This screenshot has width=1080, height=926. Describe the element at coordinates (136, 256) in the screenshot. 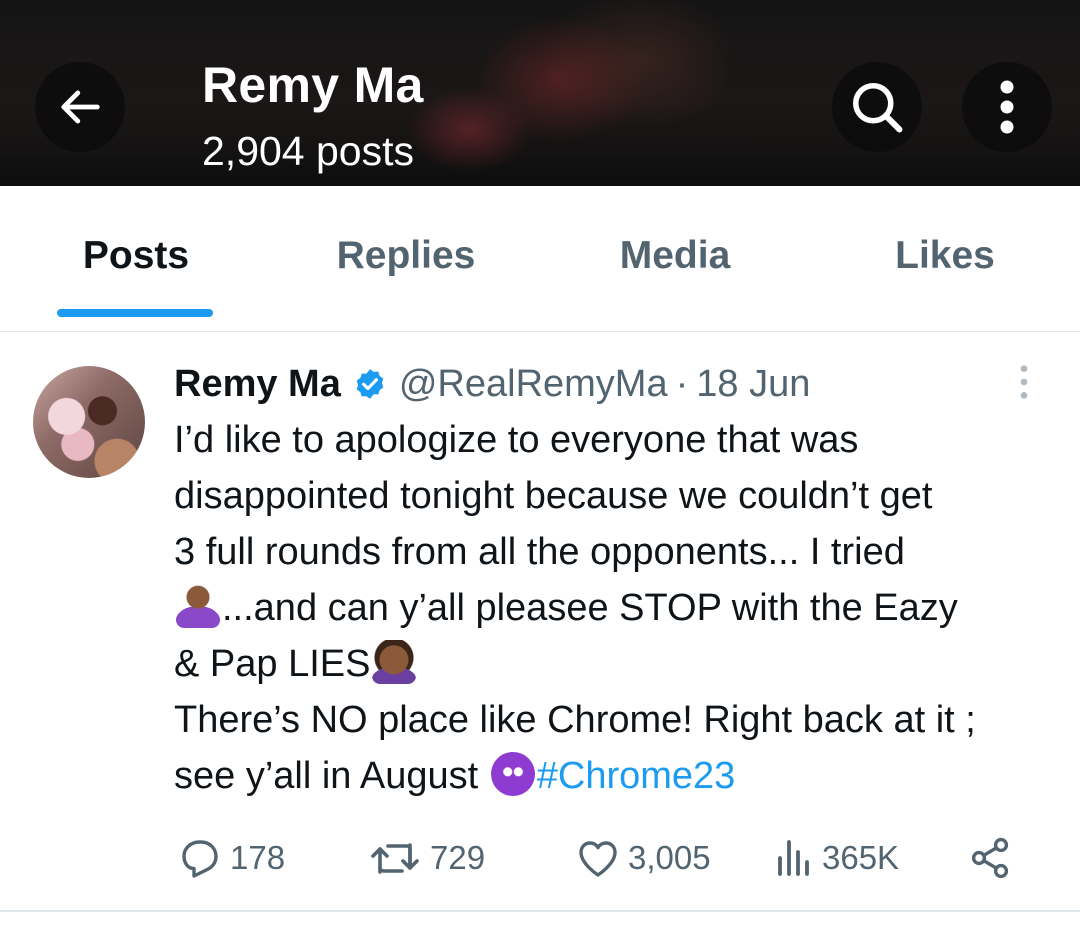

I see `tab-posts: Posts` at that location.